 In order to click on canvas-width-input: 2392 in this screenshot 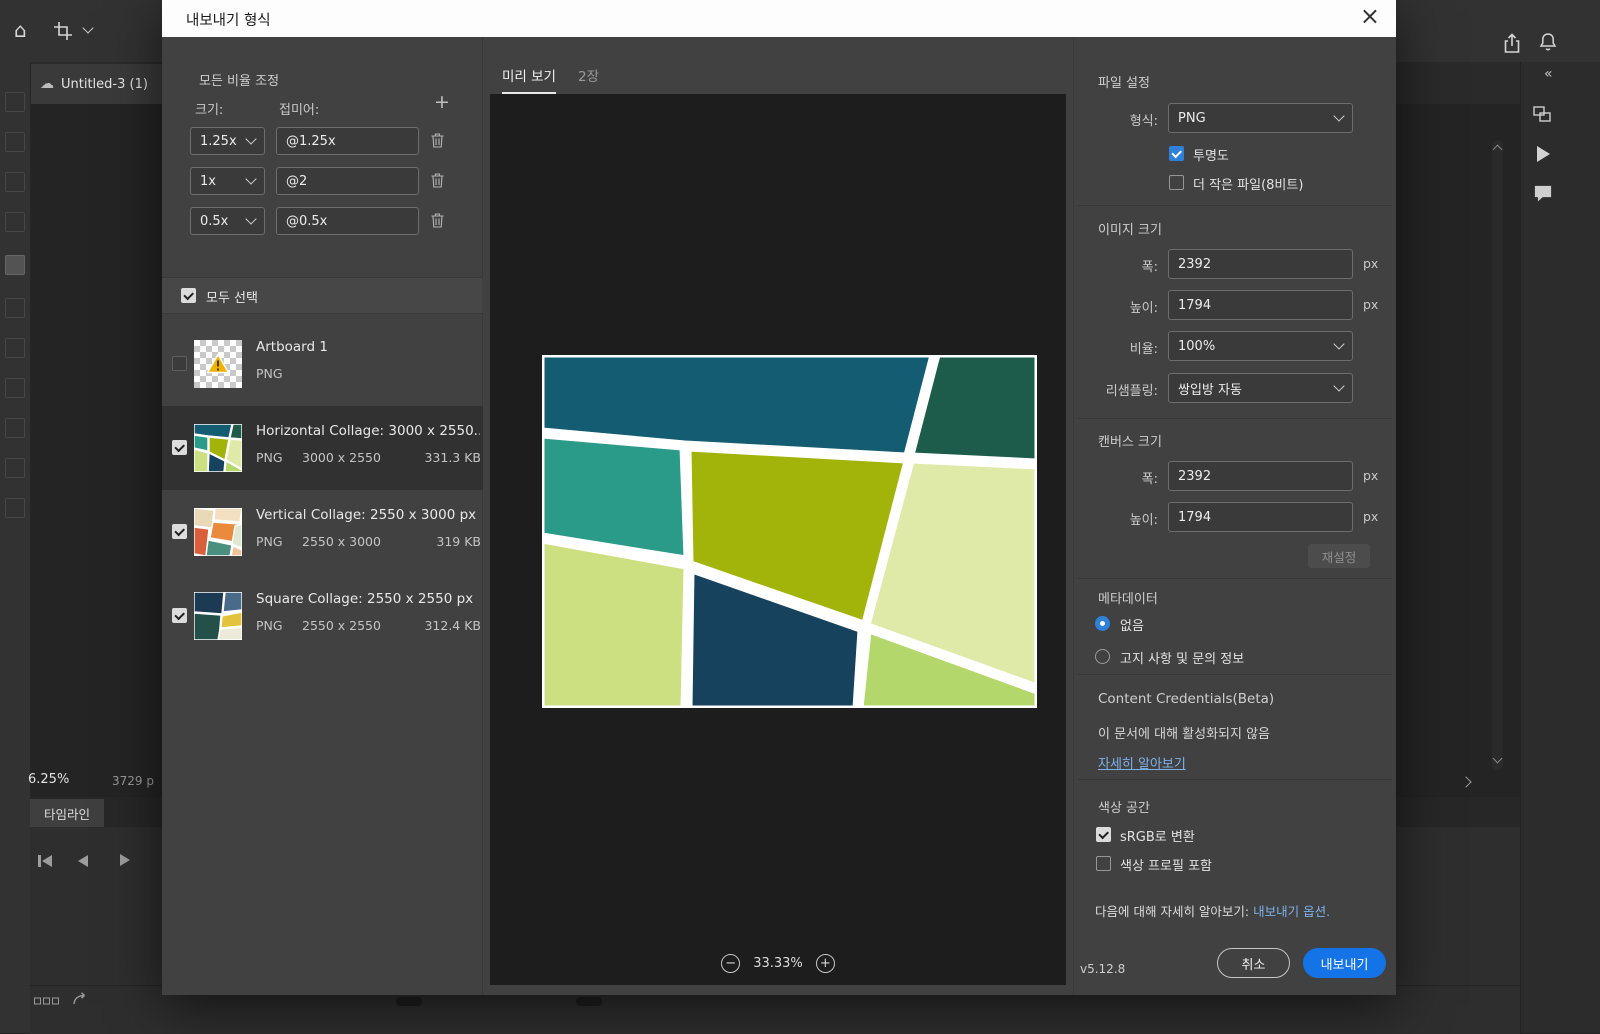, I will do `click(1260, 476)`.